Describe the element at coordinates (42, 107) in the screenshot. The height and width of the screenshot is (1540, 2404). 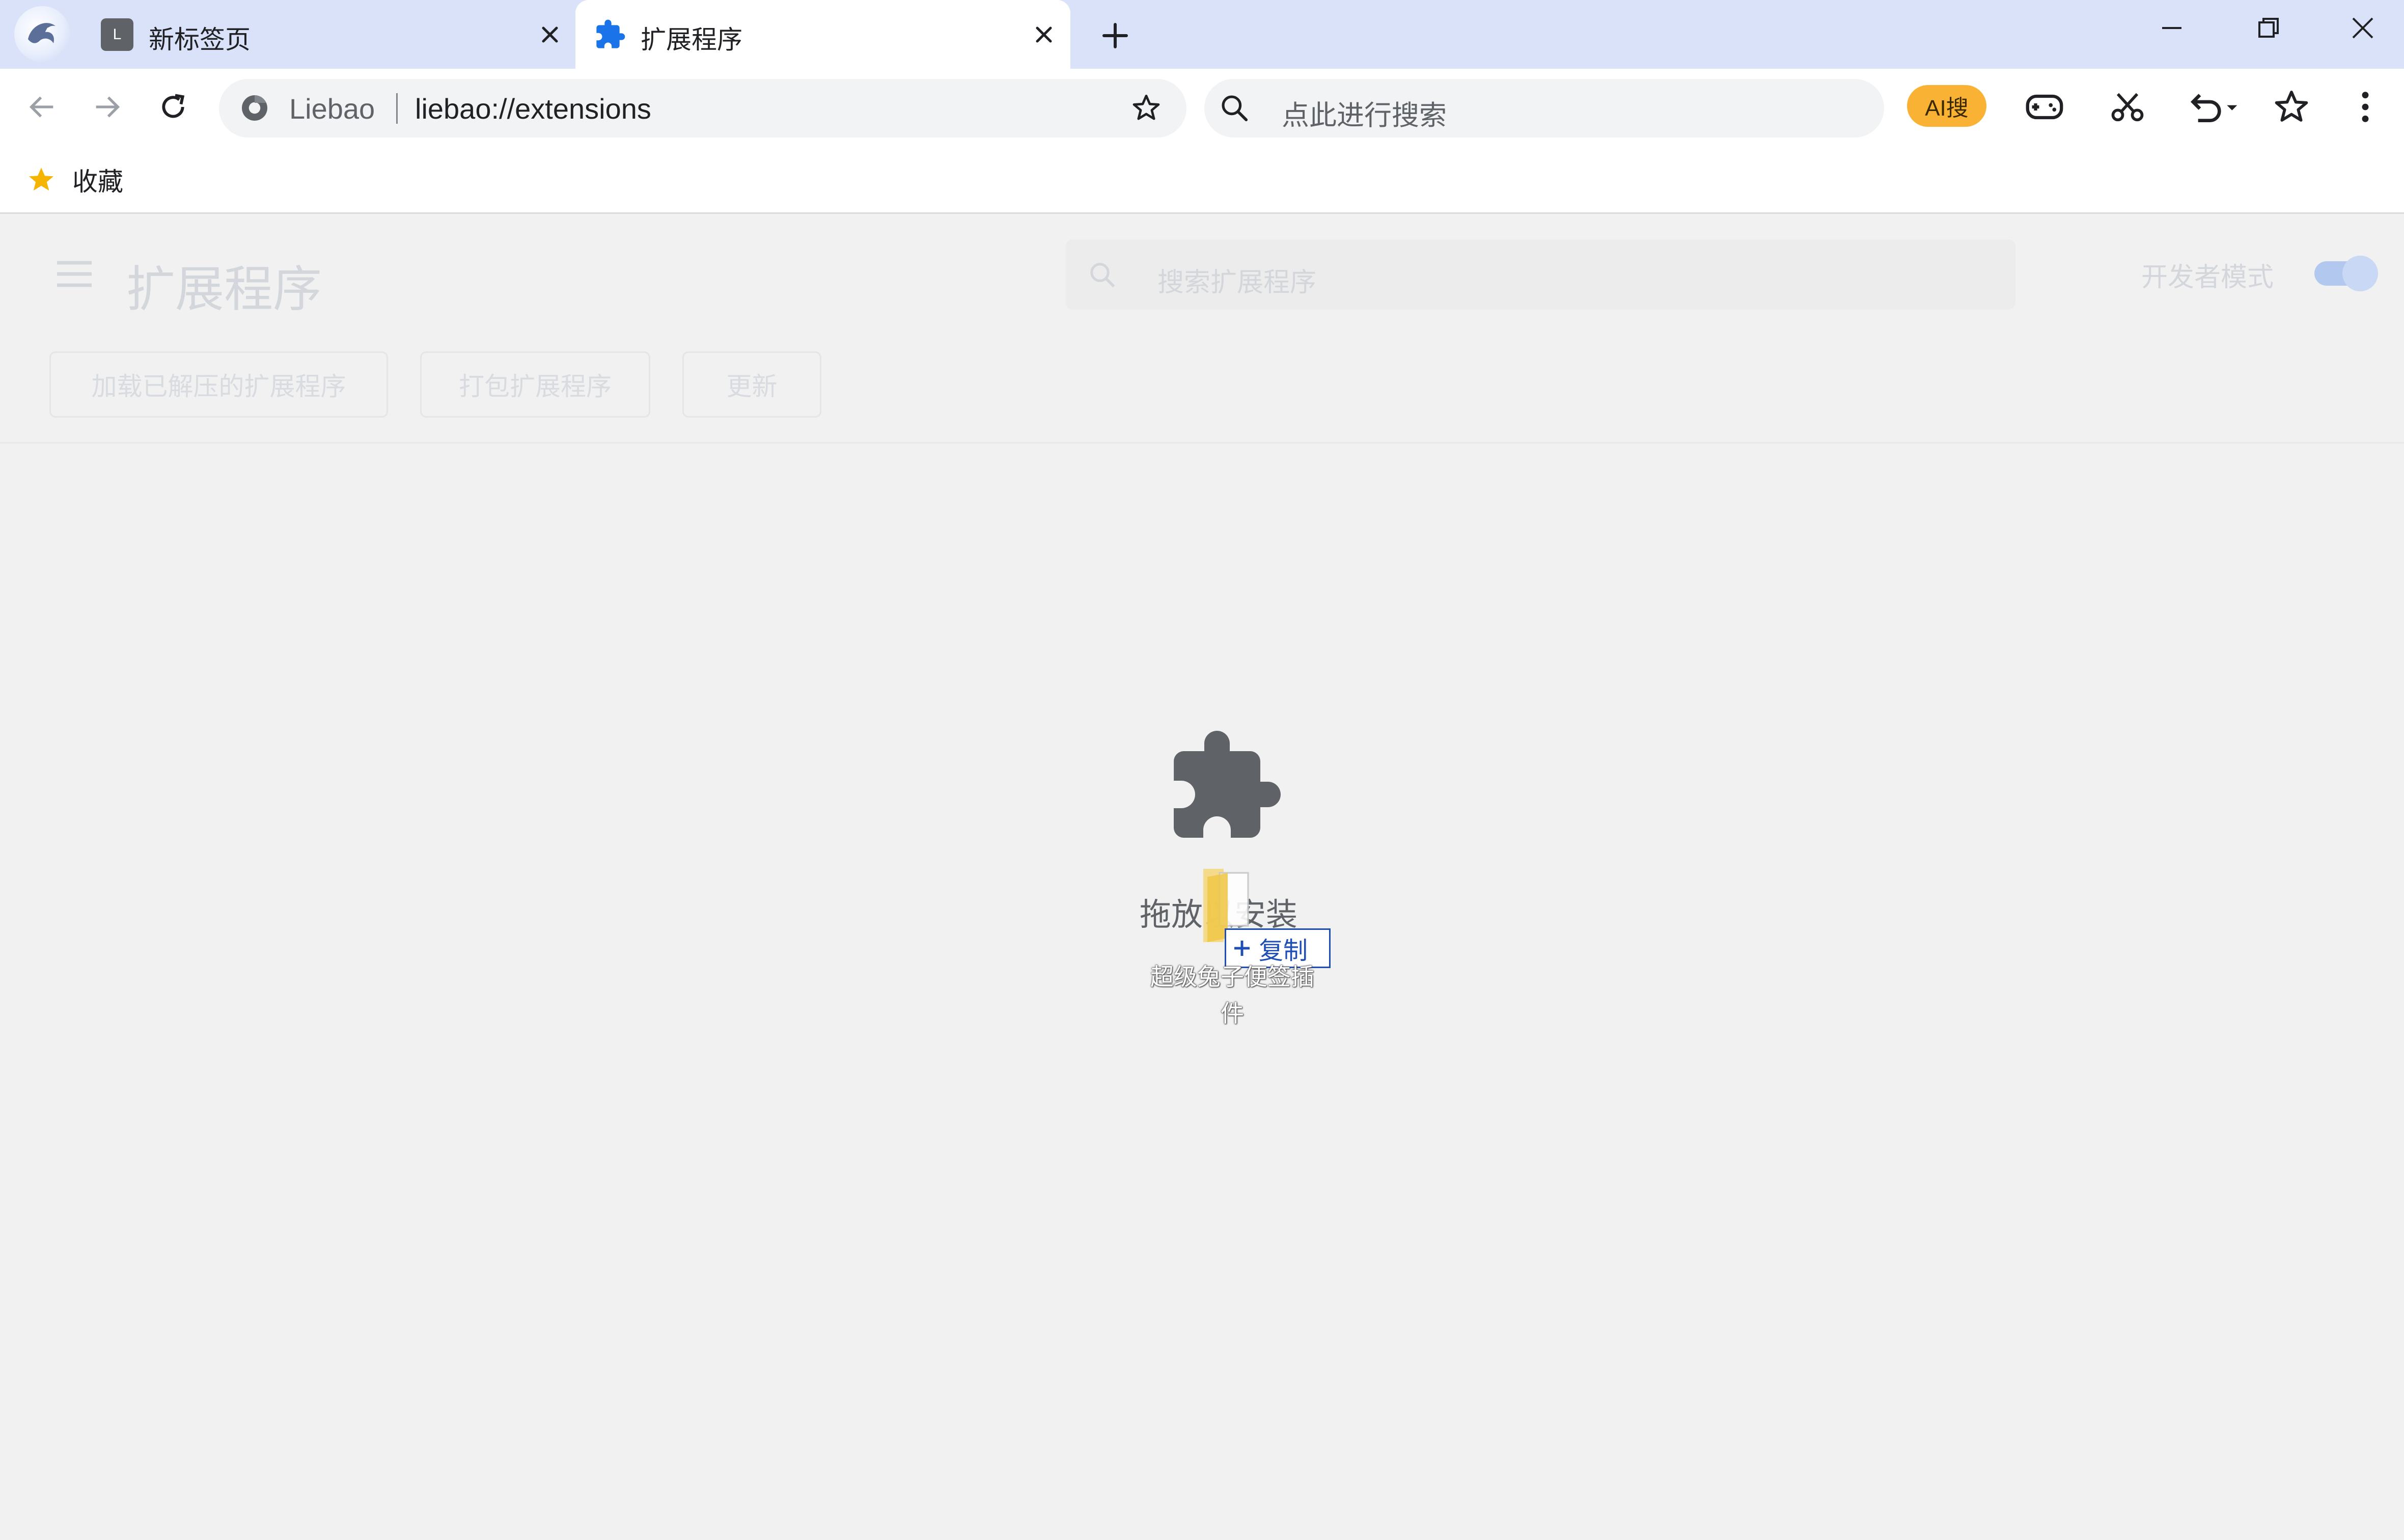
I see `back-icon` at that location.